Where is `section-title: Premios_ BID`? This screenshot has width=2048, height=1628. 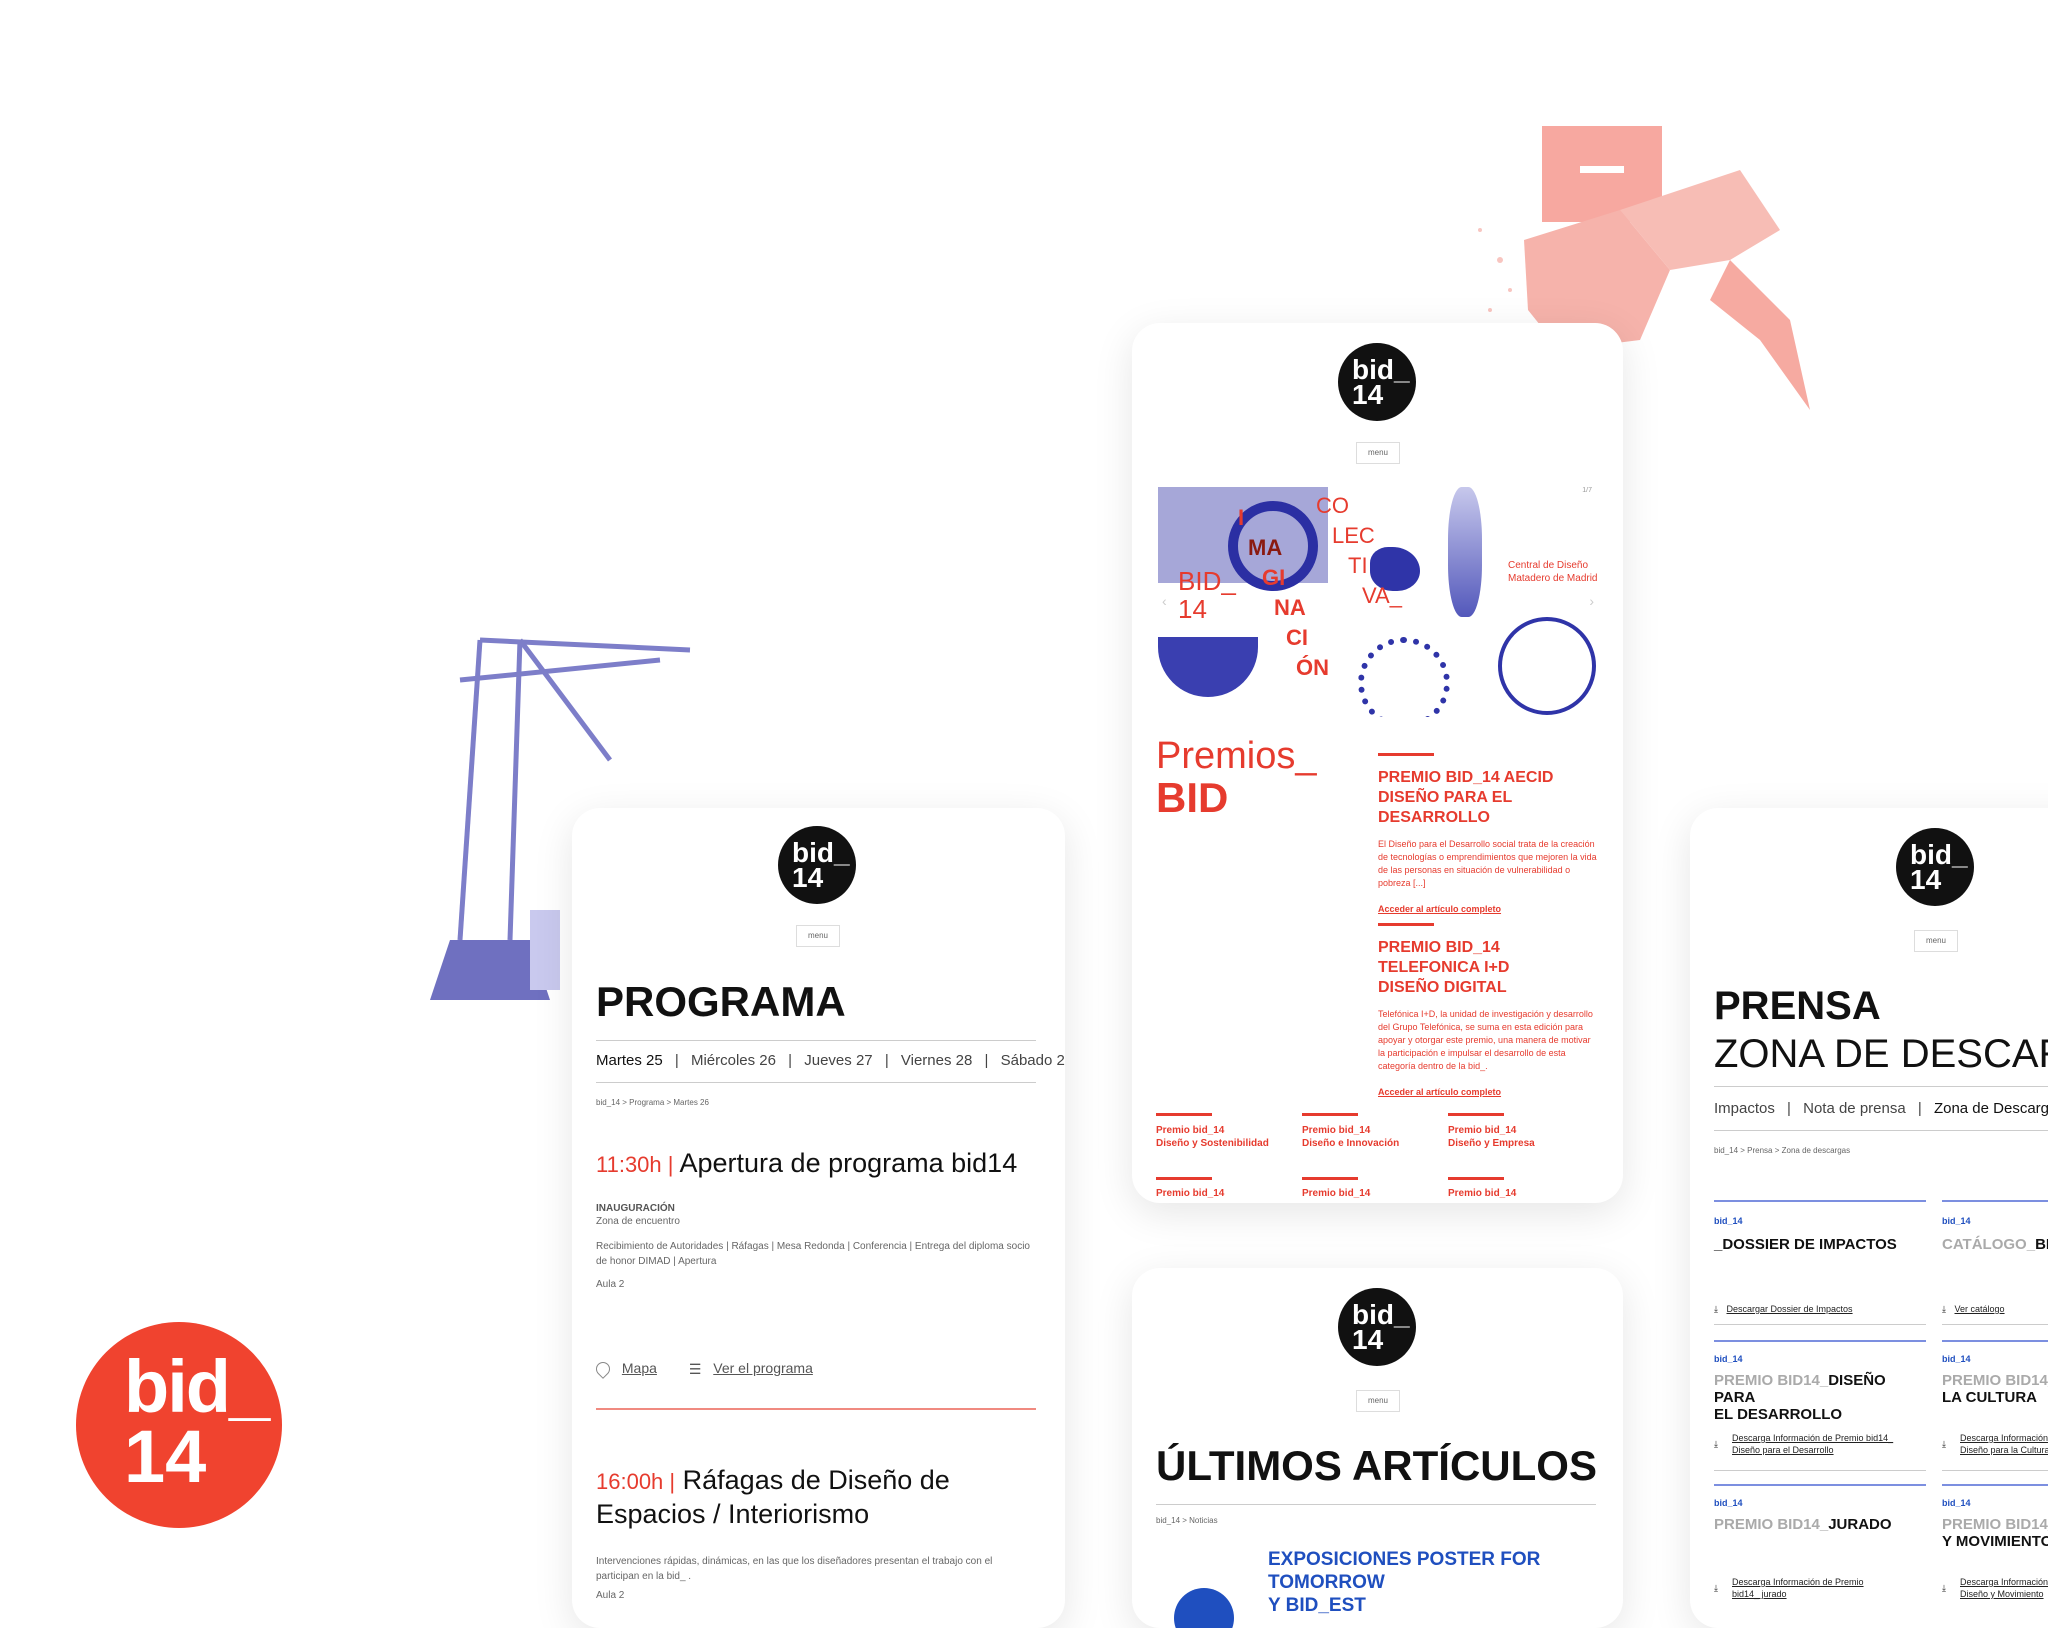 section-title: Premios_ BID is located at coordinates (1236, 778).